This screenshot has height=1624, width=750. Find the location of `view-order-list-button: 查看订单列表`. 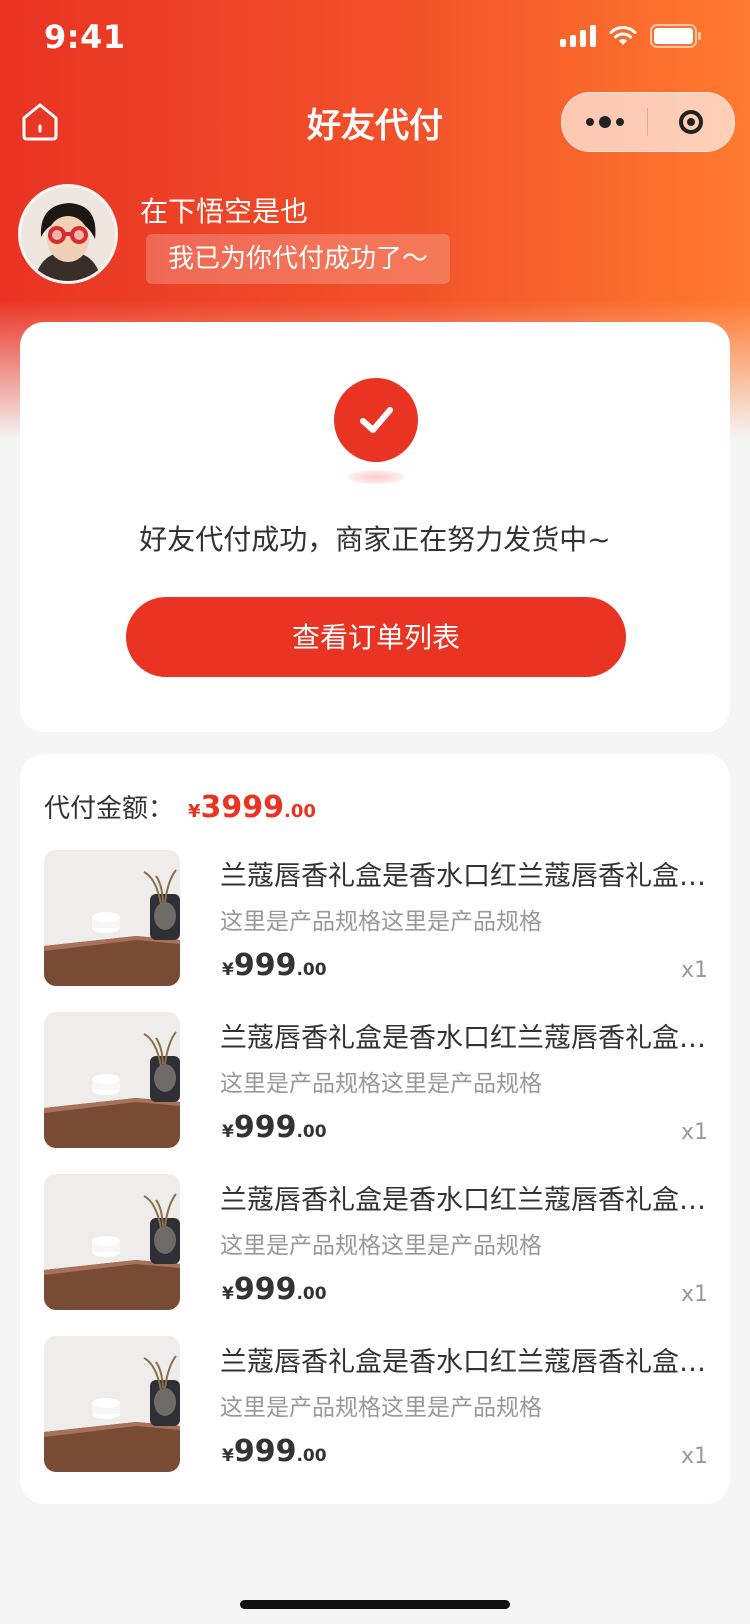

view-order-list-button: 查看订单列表 is located at coordinates (376, 637).